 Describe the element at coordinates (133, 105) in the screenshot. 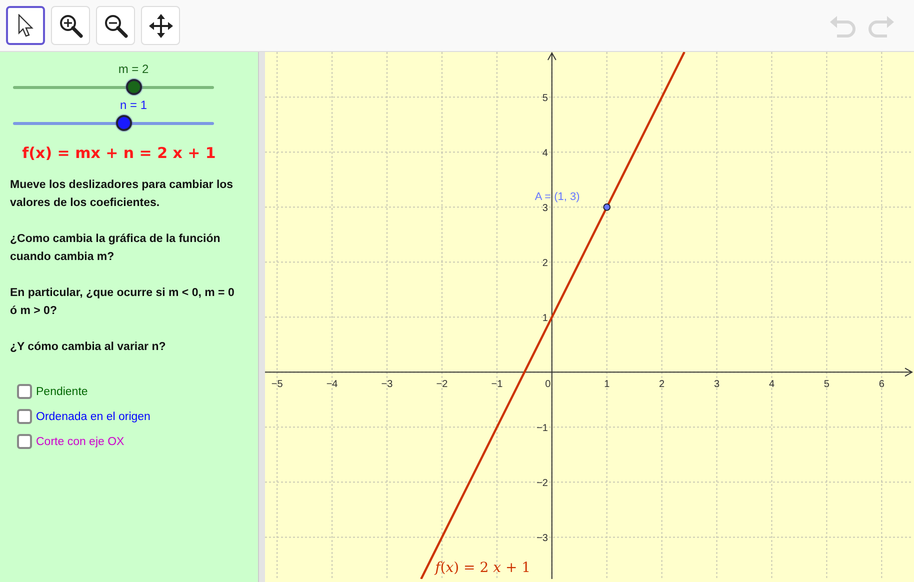

I see `slider-label: n = 1` at that location.